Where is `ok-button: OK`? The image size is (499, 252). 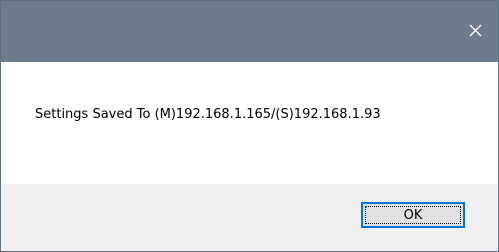 ok-button: OK is located at coordinates (413, 215).